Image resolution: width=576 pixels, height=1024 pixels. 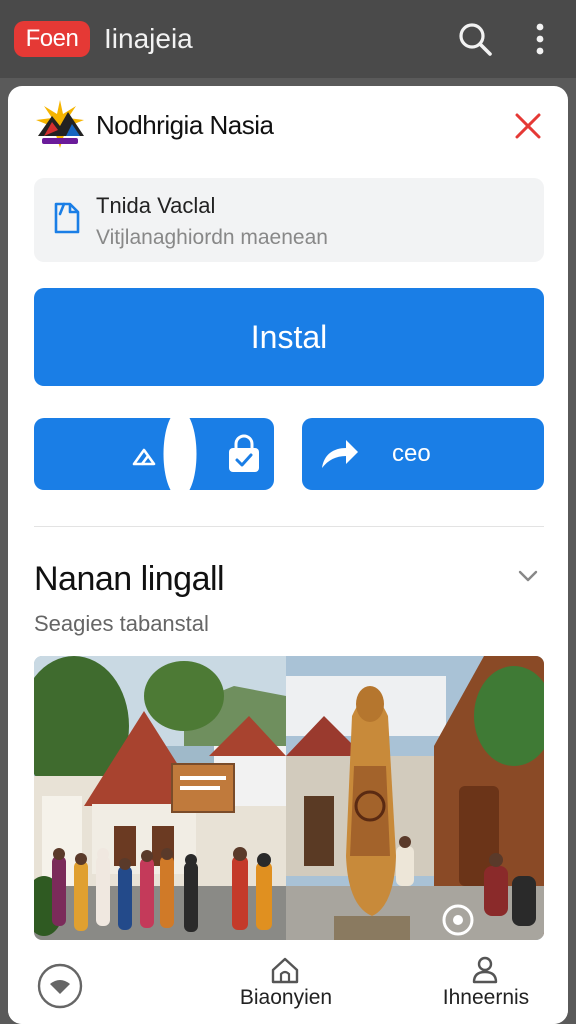 I want to click on nav-label-middle: Biaonyien, so click(x=286, y=998).